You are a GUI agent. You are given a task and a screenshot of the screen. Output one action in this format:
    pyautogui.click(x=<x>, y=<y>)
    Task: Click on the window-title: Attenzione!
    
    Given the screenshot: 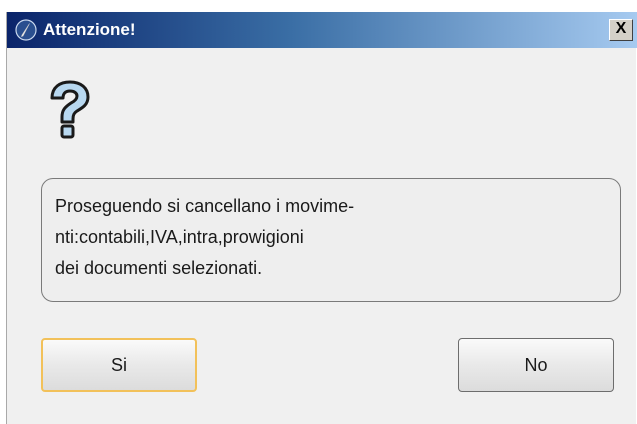 What is the action you would take?
    pyautogui.click(x=89, y=29)
    